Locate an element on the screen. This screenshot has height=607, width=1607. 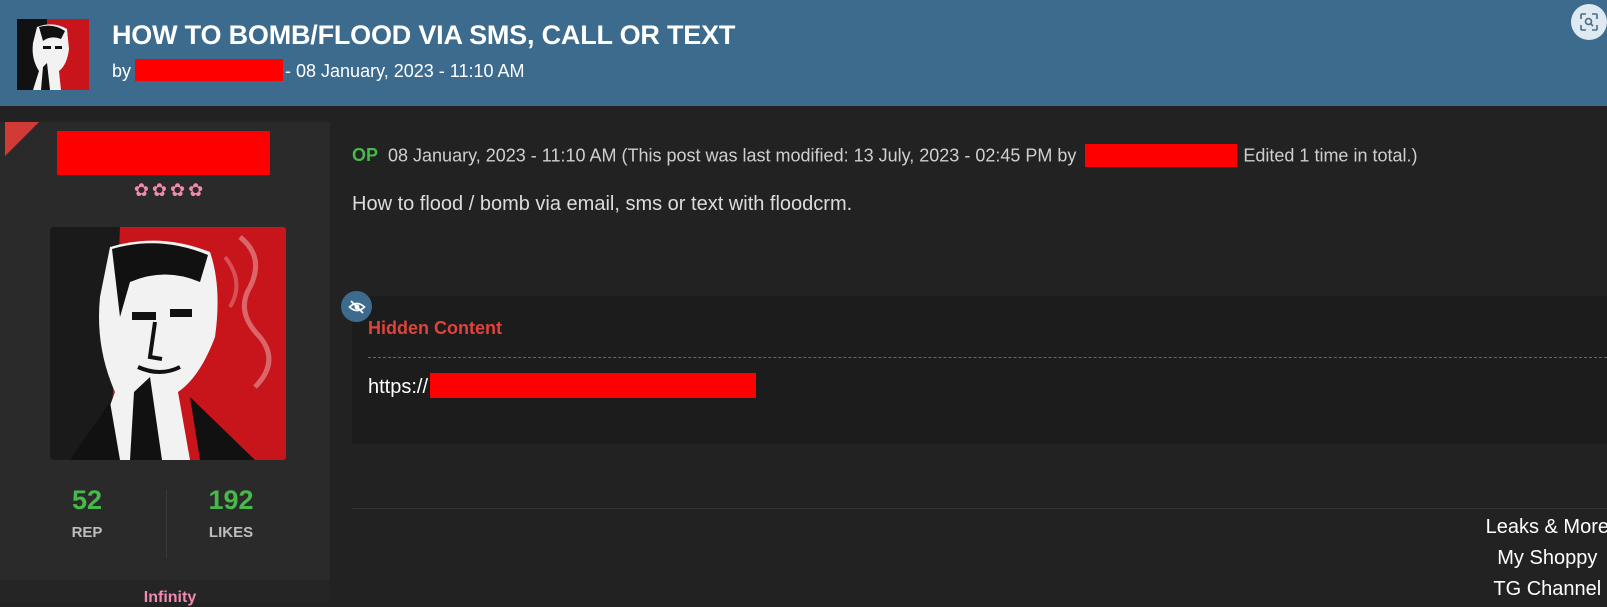
rep-value: 52 is located at coordinates (87, 500).